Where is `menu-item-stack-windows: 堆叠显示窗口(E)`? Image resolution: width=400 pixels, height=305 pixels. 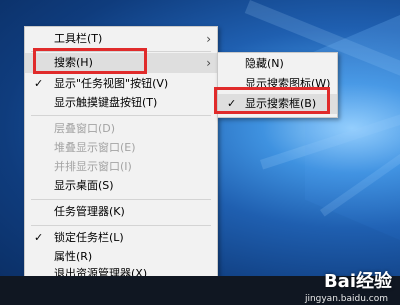
menu-item-stack-windows: 堆叠显示窗口(E) is located at coordinates (121, 148).